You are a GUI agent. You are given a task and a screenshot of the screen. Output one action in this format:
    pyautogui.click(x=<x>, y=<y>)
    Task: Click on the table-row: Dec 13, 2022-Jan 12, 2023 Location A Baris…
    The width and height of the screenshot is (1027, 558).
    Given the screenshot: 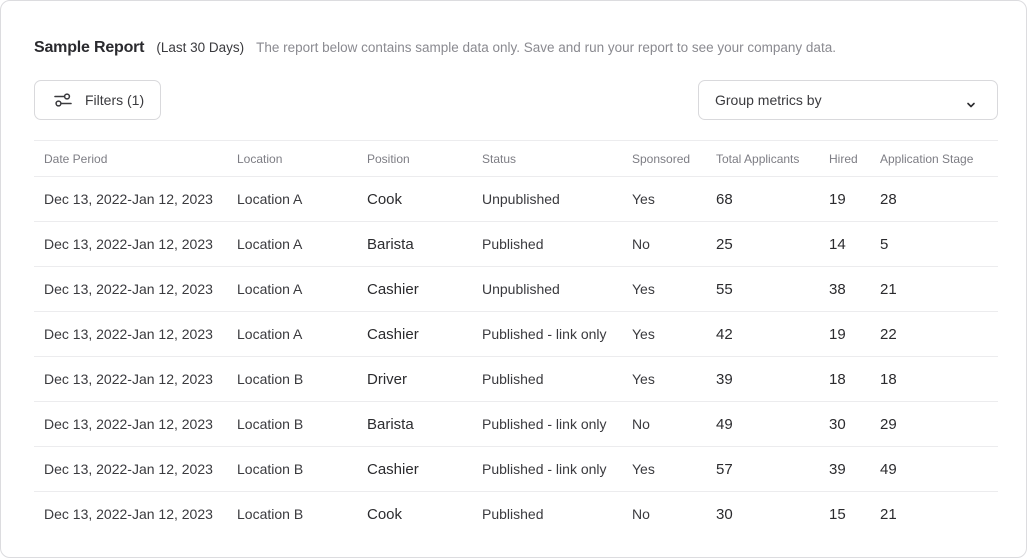 What is the action you would take?
    pyautogui.click(x=516, y=244)
    